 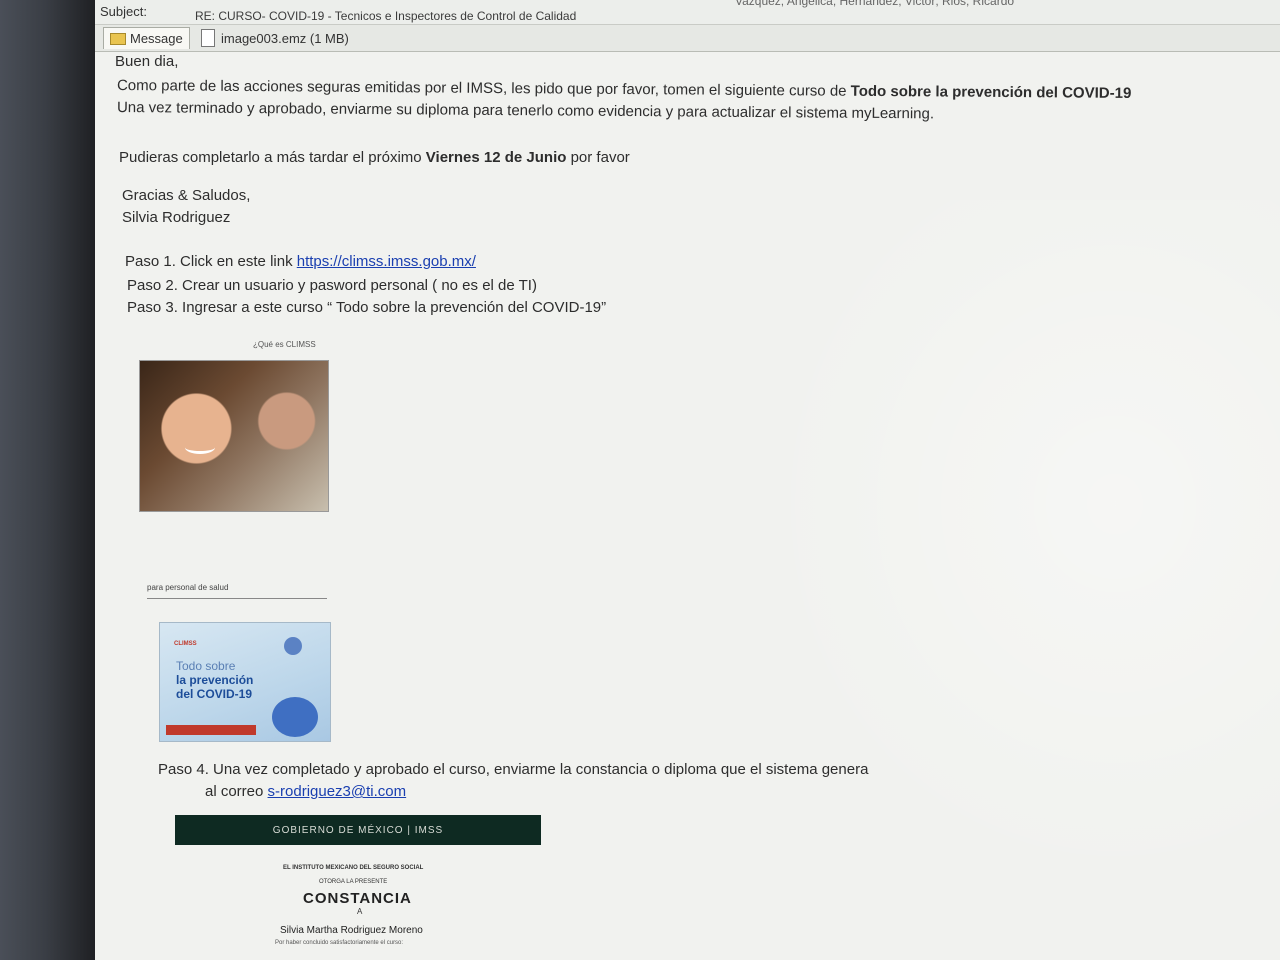 What do you see at coordinates (295, 717) in the screenshot?
I see `virus-illustration` at bounding box center [295, 717].